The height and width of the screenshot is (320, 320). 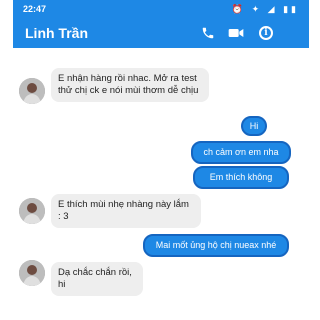 I want to click on status-icons: ⏰ ✦ ◢ ▮▮, so click(x=265, y=9).